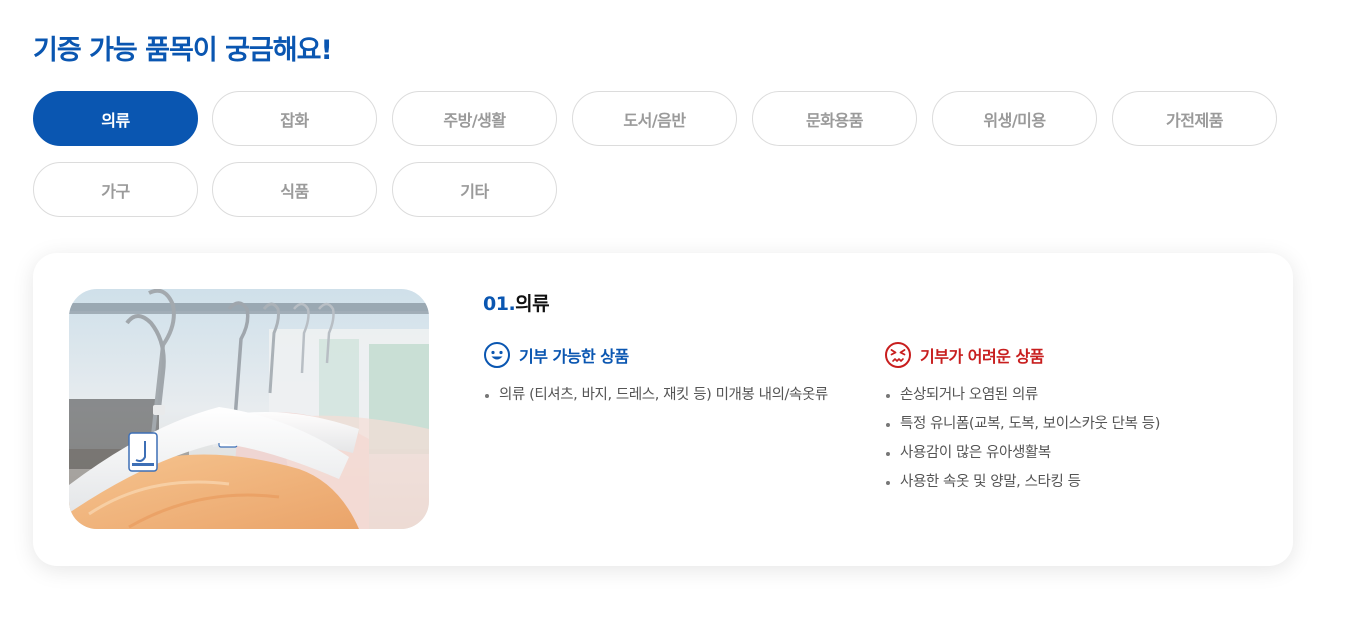 The width and height of the screenshot is (1358, 622). I want to click on list-item: 손상되거나 오염된 의류, so click(1022, 395).